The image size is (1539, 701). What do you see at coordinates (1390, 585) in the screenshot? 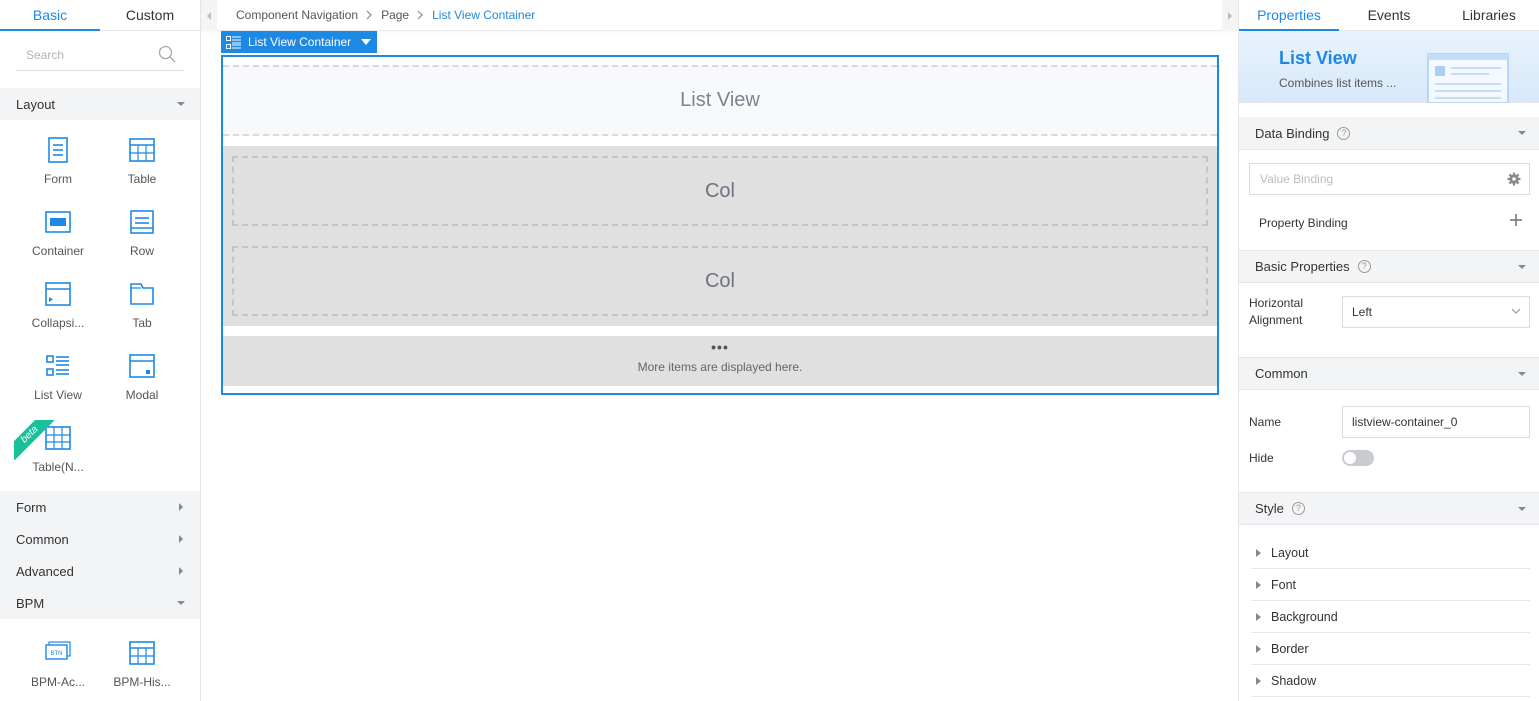
I see `style-item-font: Font` at bounding box center [1390, 585].